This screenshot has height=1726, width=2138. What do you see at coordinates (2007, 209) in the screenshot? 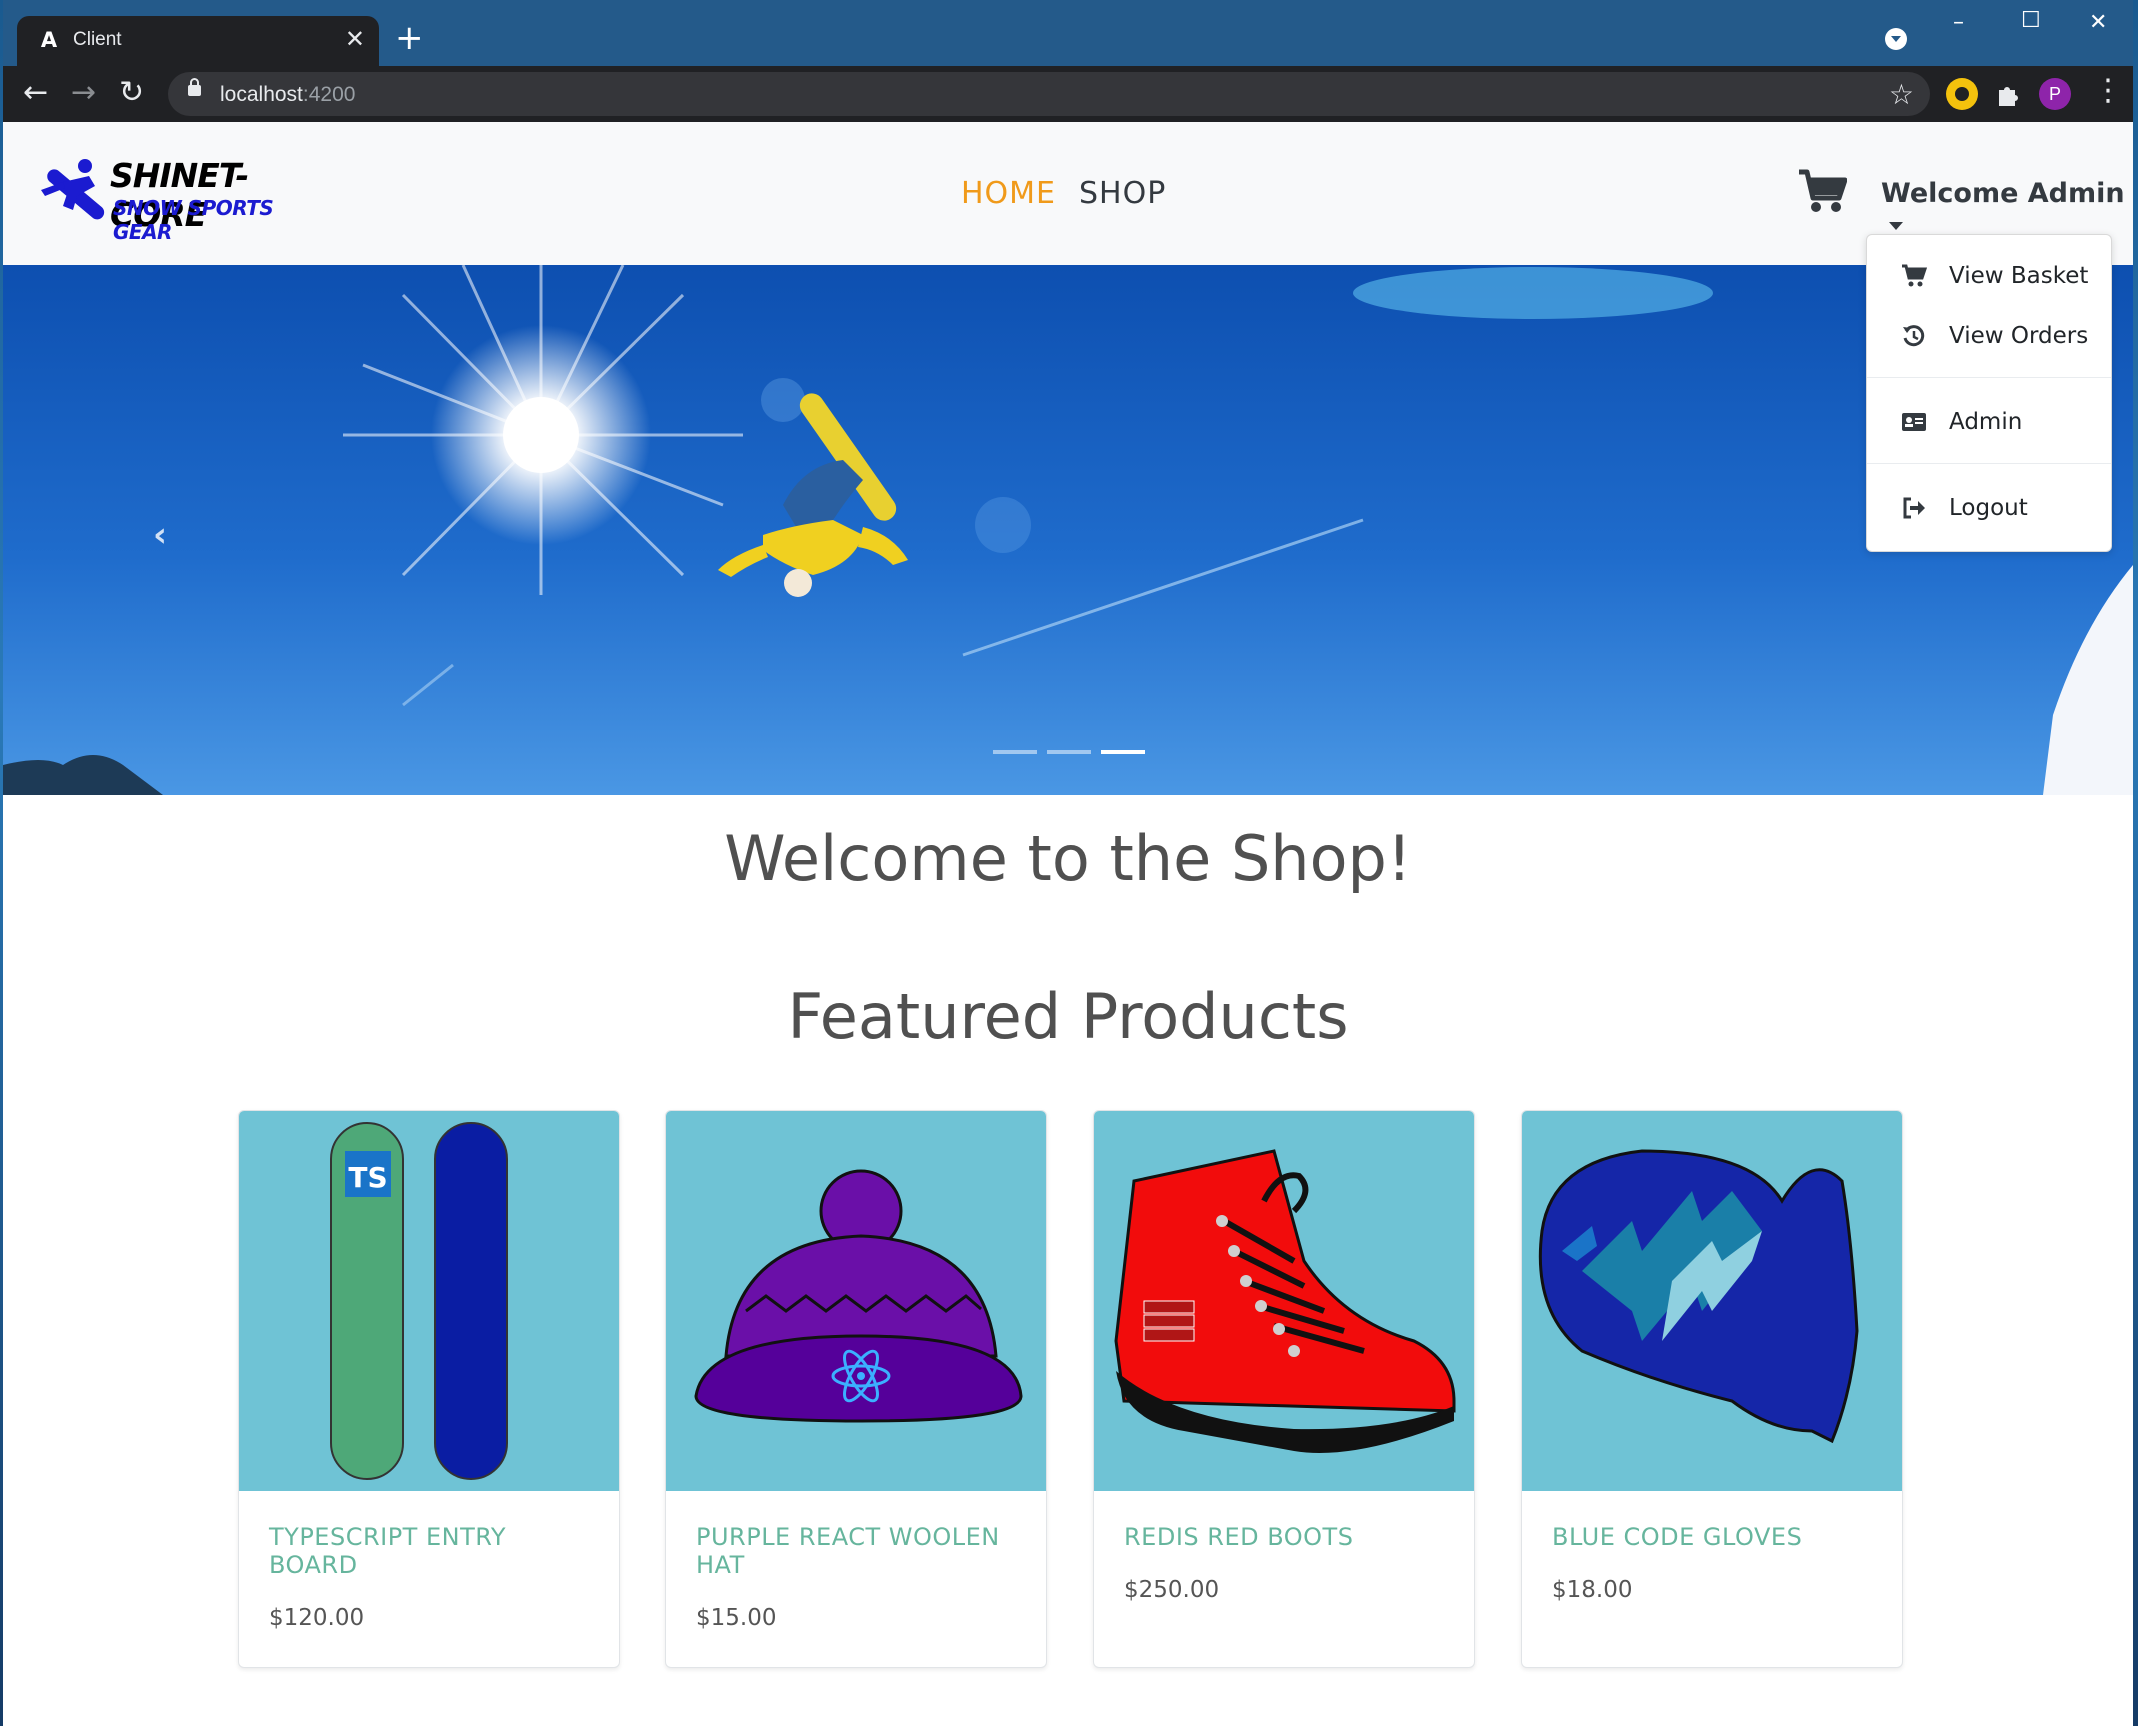
I see `user-menu-toggle: Welcome Admin` at bounding box center [2007, 209].